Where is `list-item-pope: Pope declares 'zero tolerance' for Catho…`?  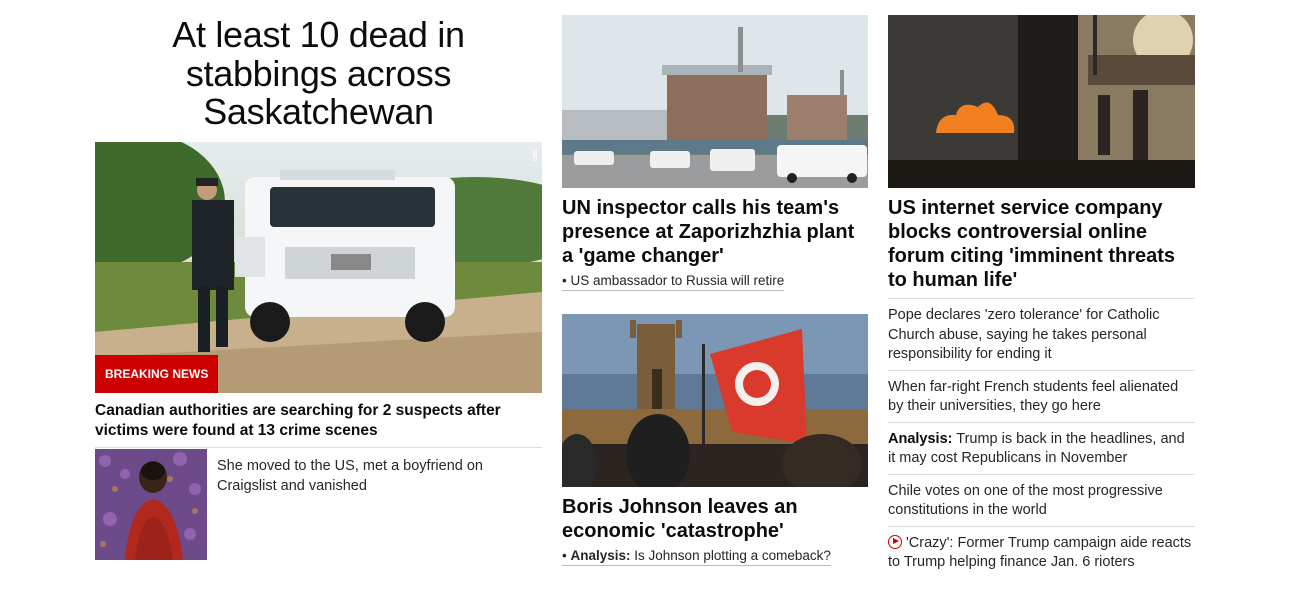 list-item-pope: Pope declares 'zero tolerance' for Catho… is located at coordinates (1041, 334).